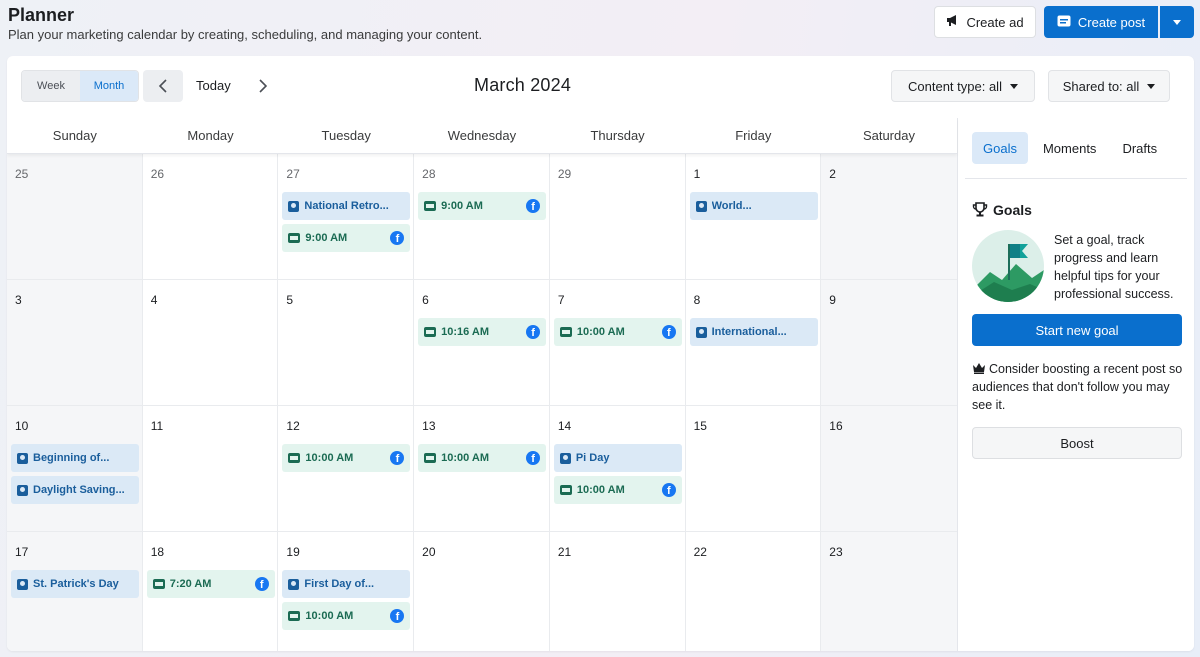 The width and height of the screenshot is (1200, 657). I want to click on day-cell: 17 St. Patrick's Day, so click(75, 591).